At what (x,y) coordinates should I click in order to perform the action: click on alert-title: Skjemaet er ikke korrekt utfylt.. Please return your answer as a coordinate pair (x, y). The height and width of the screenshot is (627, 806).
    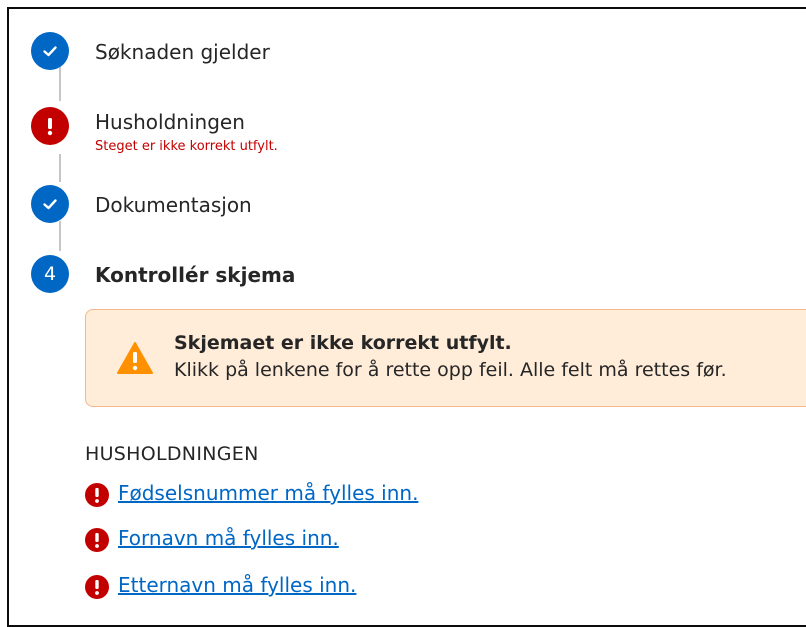
    Looking at the image, I should click on (343, 343).